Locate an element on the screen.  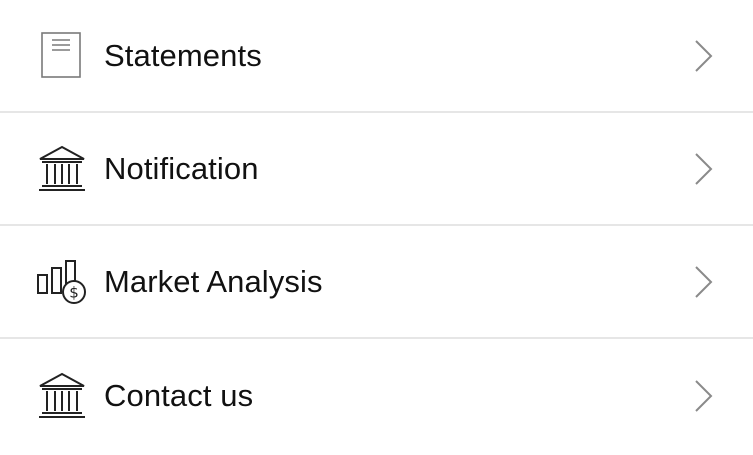
menu-item-label: Statements is located at coordinates (183, 55).